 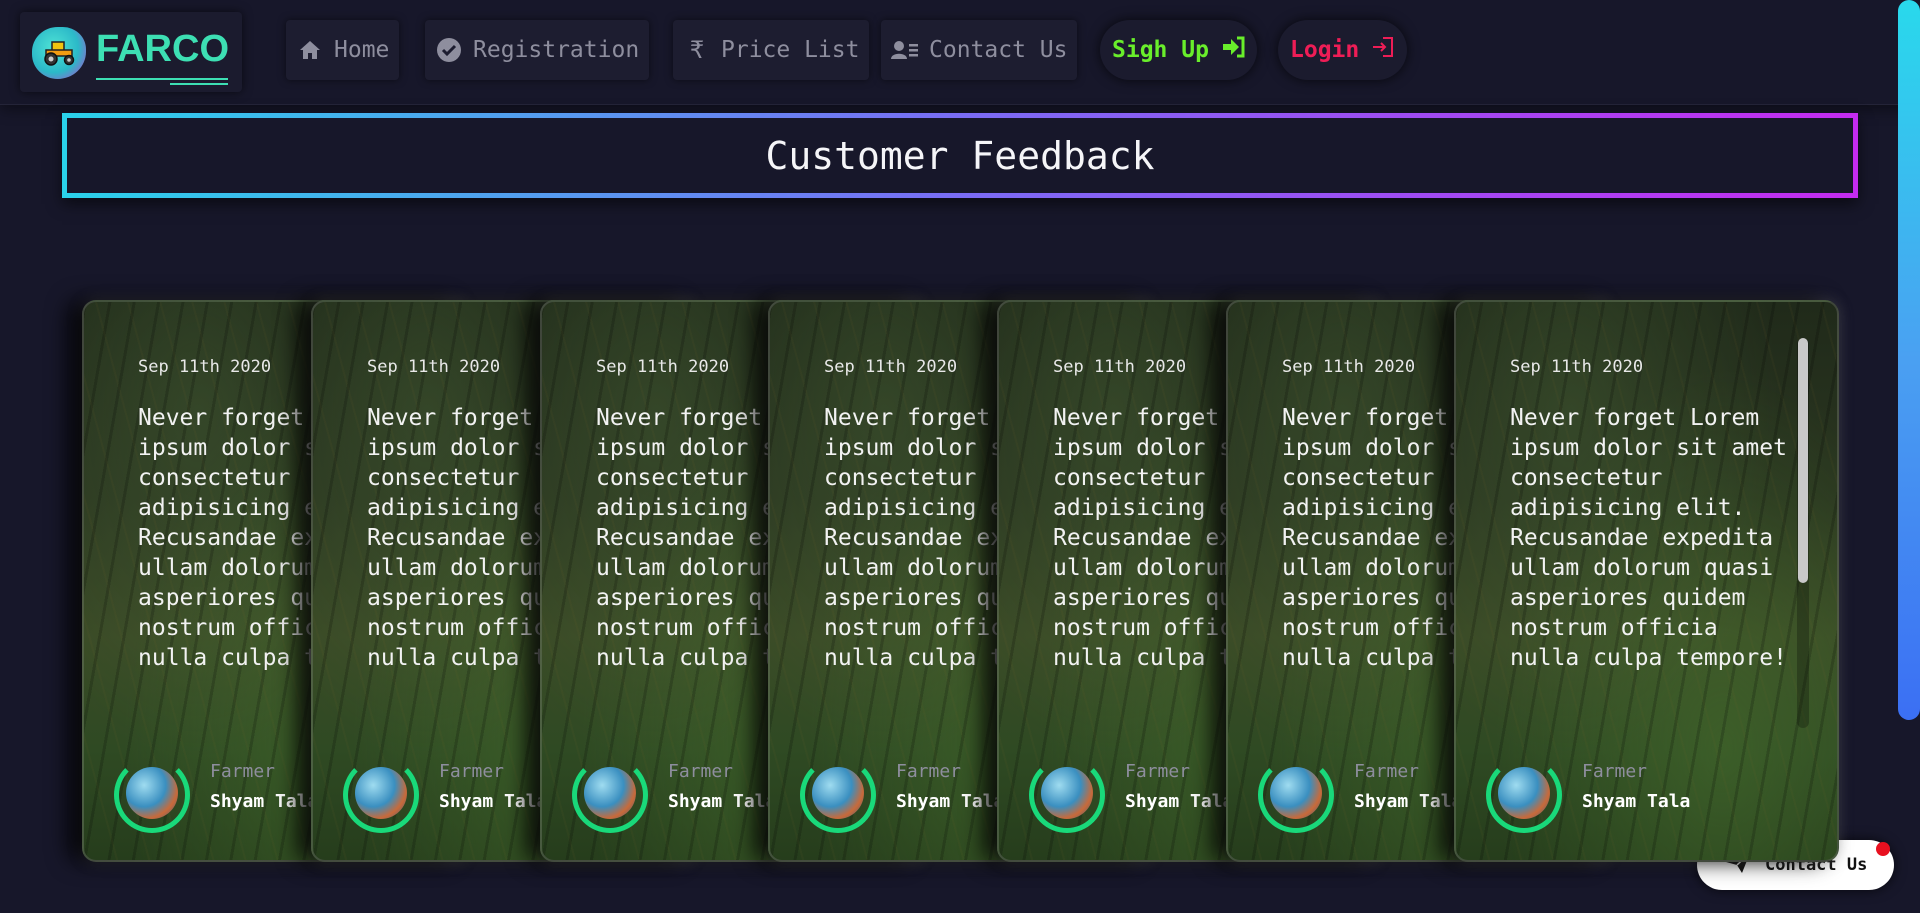 I want to click on nav-registration-label: Registration, so click(x=556, y=50).